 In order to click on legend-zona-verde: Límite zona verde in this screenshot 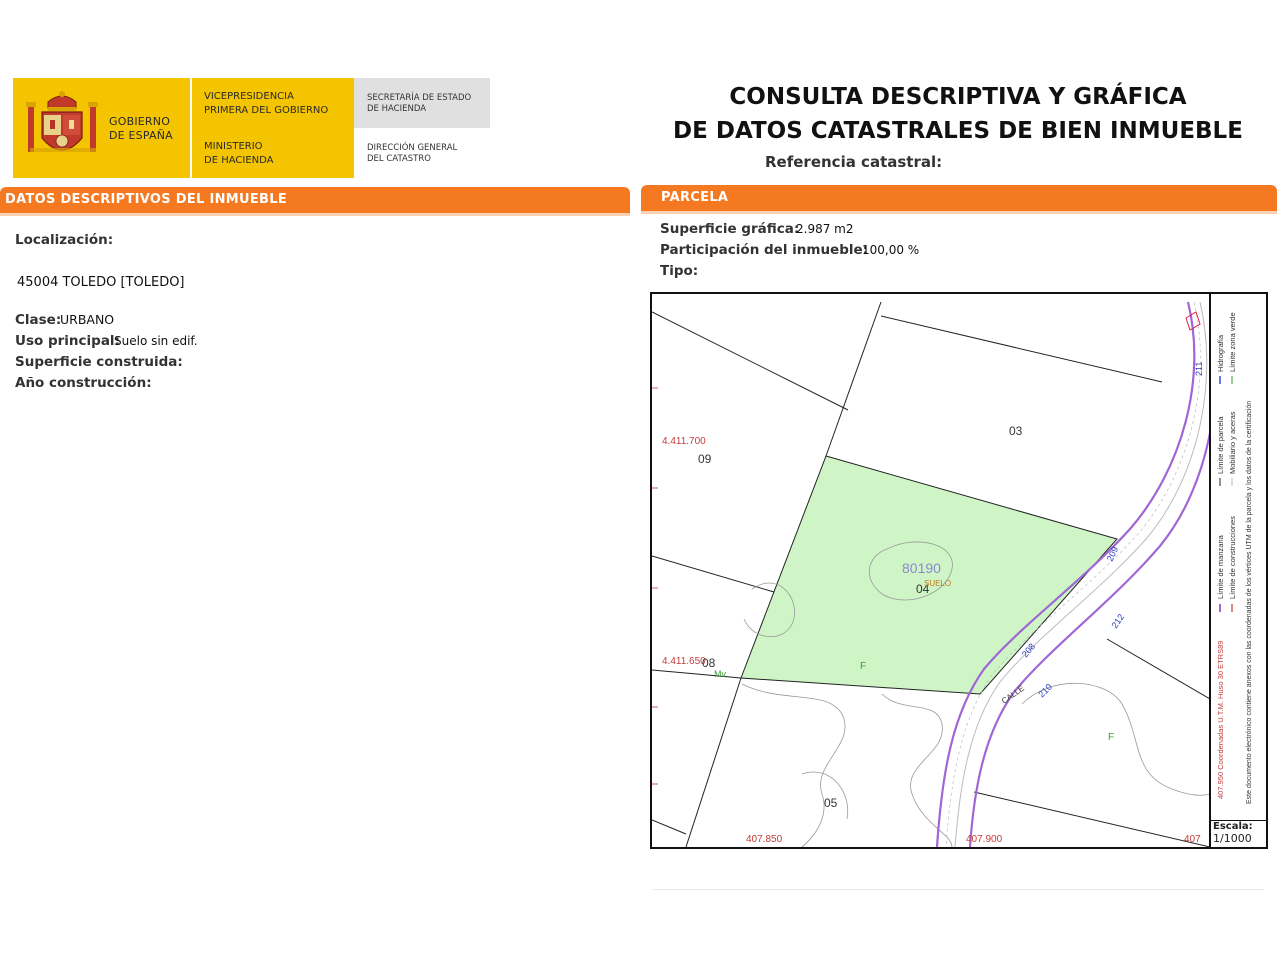, I will do `click(1232, 342)`.